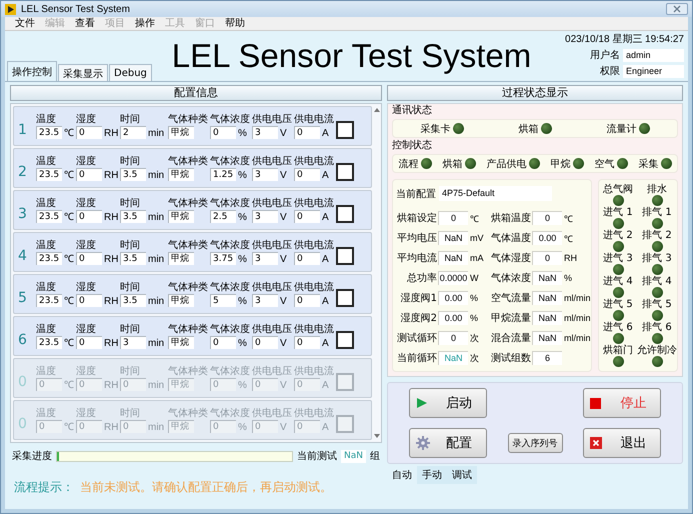 This screenshot has height=514, width=693. Describe the element at coordinates (352, 56) in the screenshot. I see `app-title: LEL Sensor Test System` at that location.